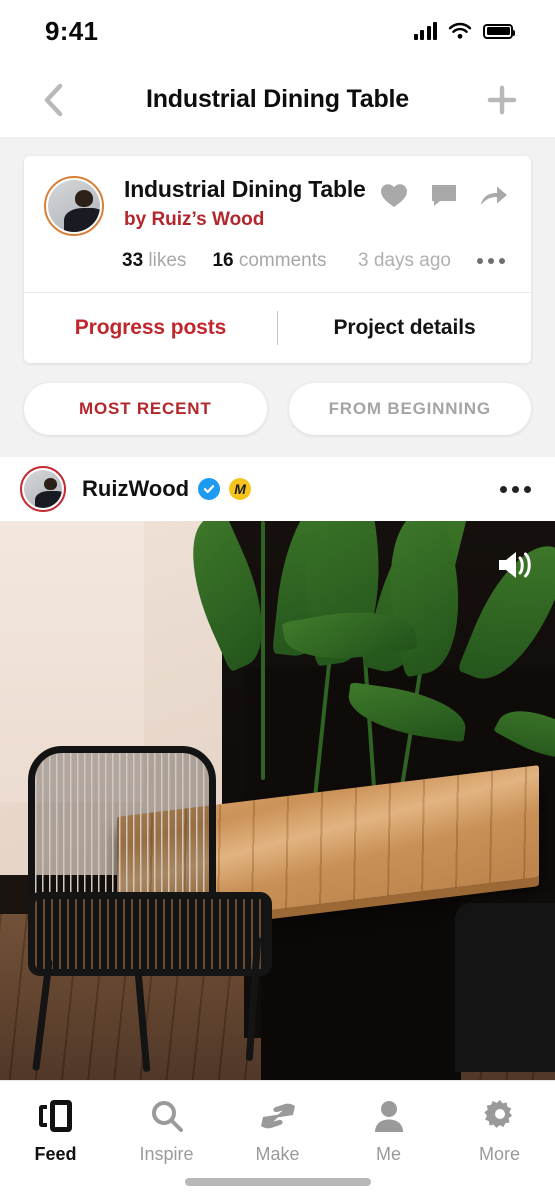 The height and width of the screenshot is (1200, 555). What do you see at coordinates (277, 410) in the screenshot?
I see `filter-pills: MOST RECENT FROM BEGINNING` at bounding box center [277, 410].